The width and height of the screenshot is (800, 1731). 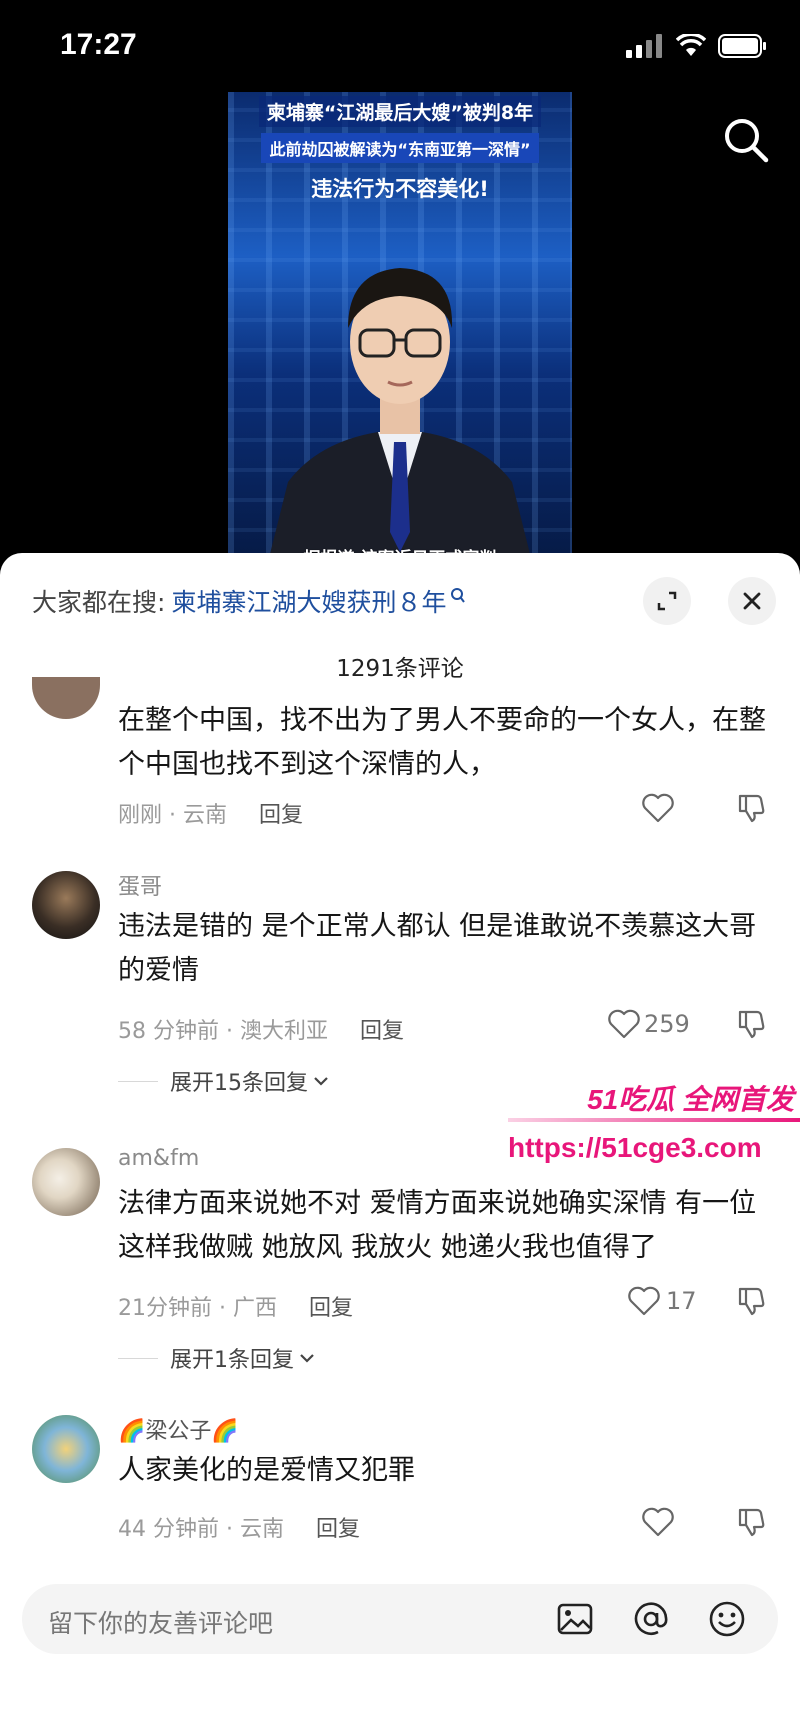 What do you see at coordinates (690, 1099) in the screenshot?
I see `watermark-brand: 51吃瓜 全网首发` at bounding box center [690, 1099].